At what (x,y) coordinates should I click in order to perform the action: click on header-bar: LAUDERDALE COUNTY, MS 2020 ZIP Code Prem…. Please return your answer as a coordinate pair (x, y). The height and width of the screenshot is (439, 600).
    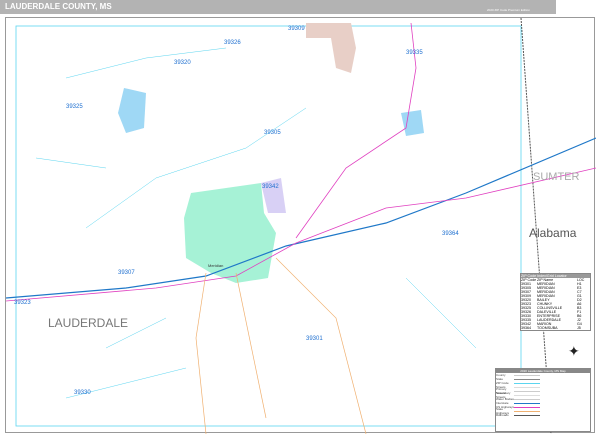
    Looking at the image, I should click on (300, 7).